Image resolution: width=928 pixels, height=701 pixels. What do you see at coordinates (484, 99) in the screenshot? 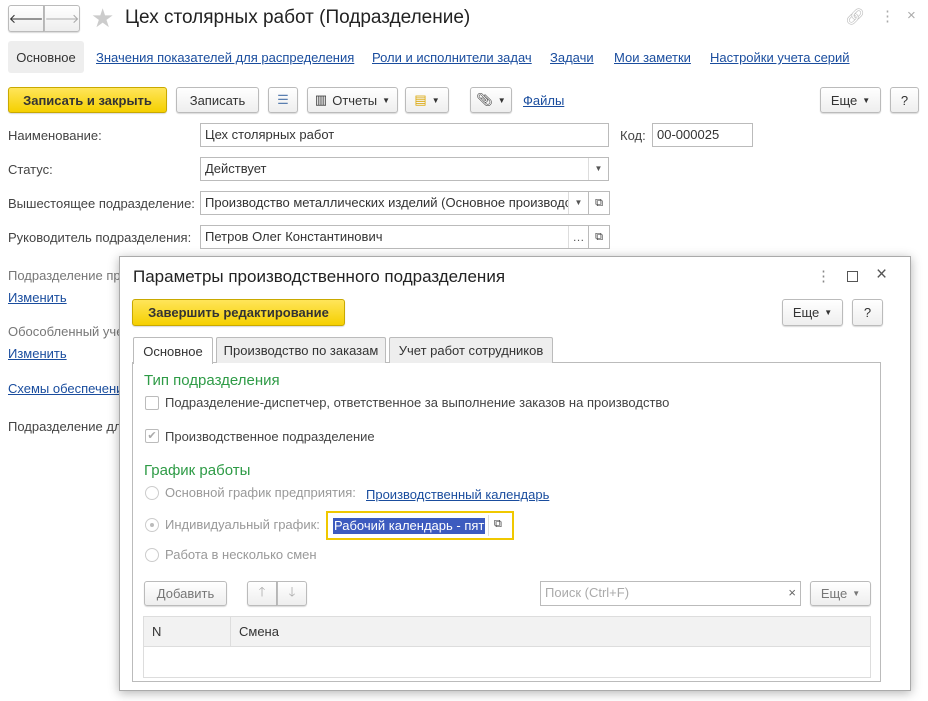
I see `paperclip-icon: 📎︎` at bounding box center [484, 99].